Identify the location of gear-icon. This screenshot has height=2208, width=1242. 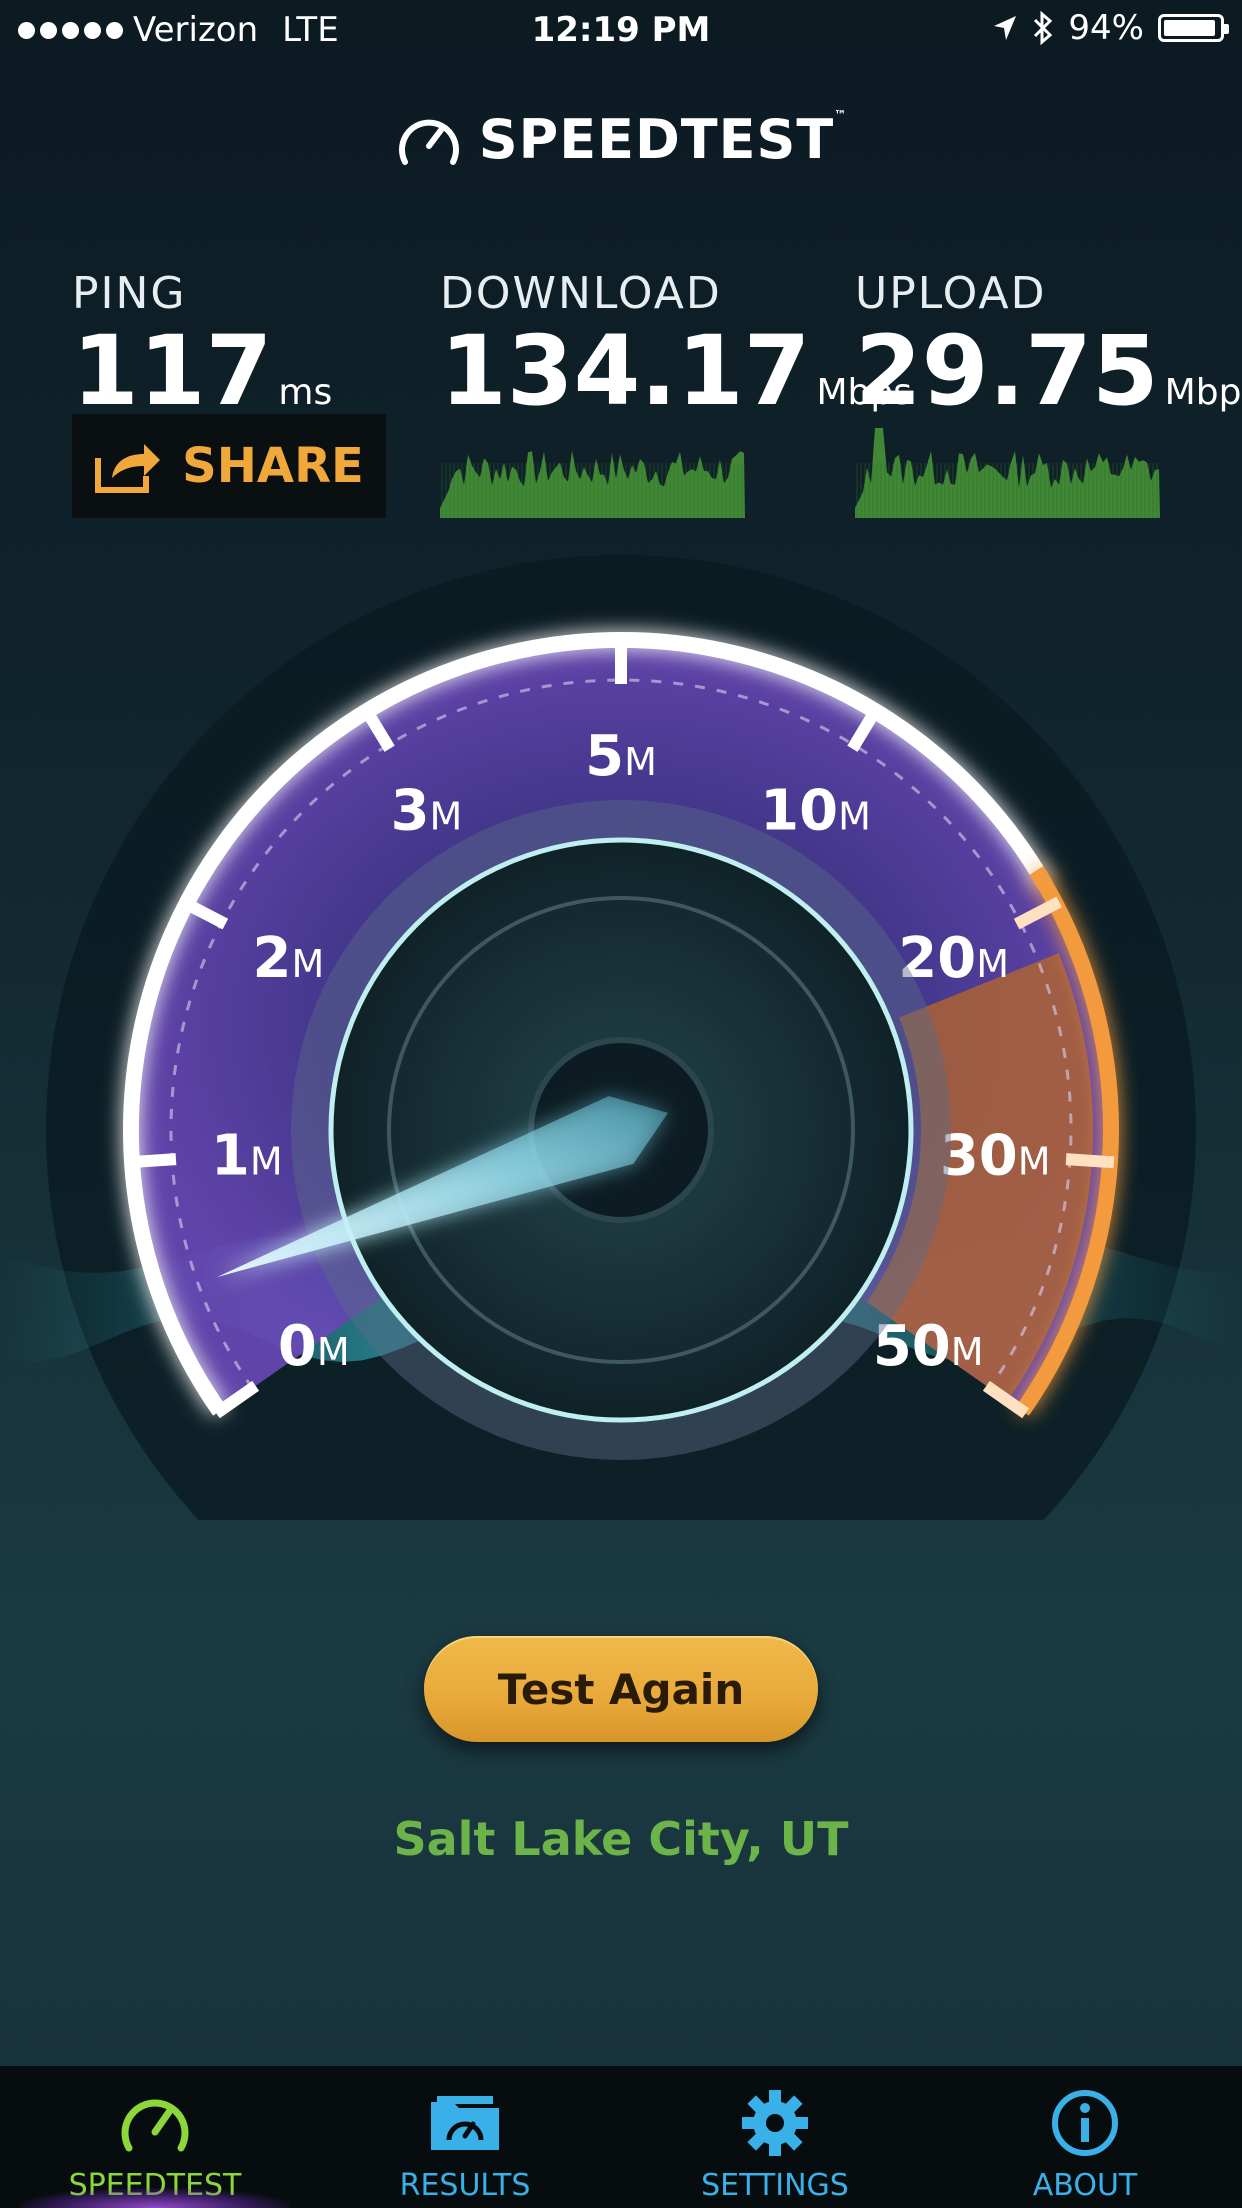
(775, 2123).